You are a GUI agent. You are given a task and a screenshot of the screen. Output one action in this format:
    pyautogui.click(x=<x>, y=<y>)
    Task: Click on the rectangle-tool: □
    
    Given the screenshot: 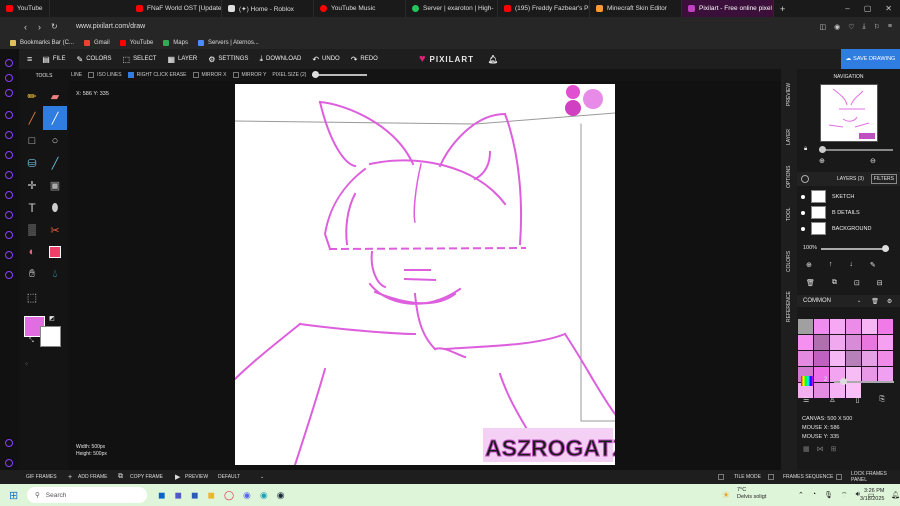 What is the action you would take?
    pyautogui.click(x=32, y=141)
    